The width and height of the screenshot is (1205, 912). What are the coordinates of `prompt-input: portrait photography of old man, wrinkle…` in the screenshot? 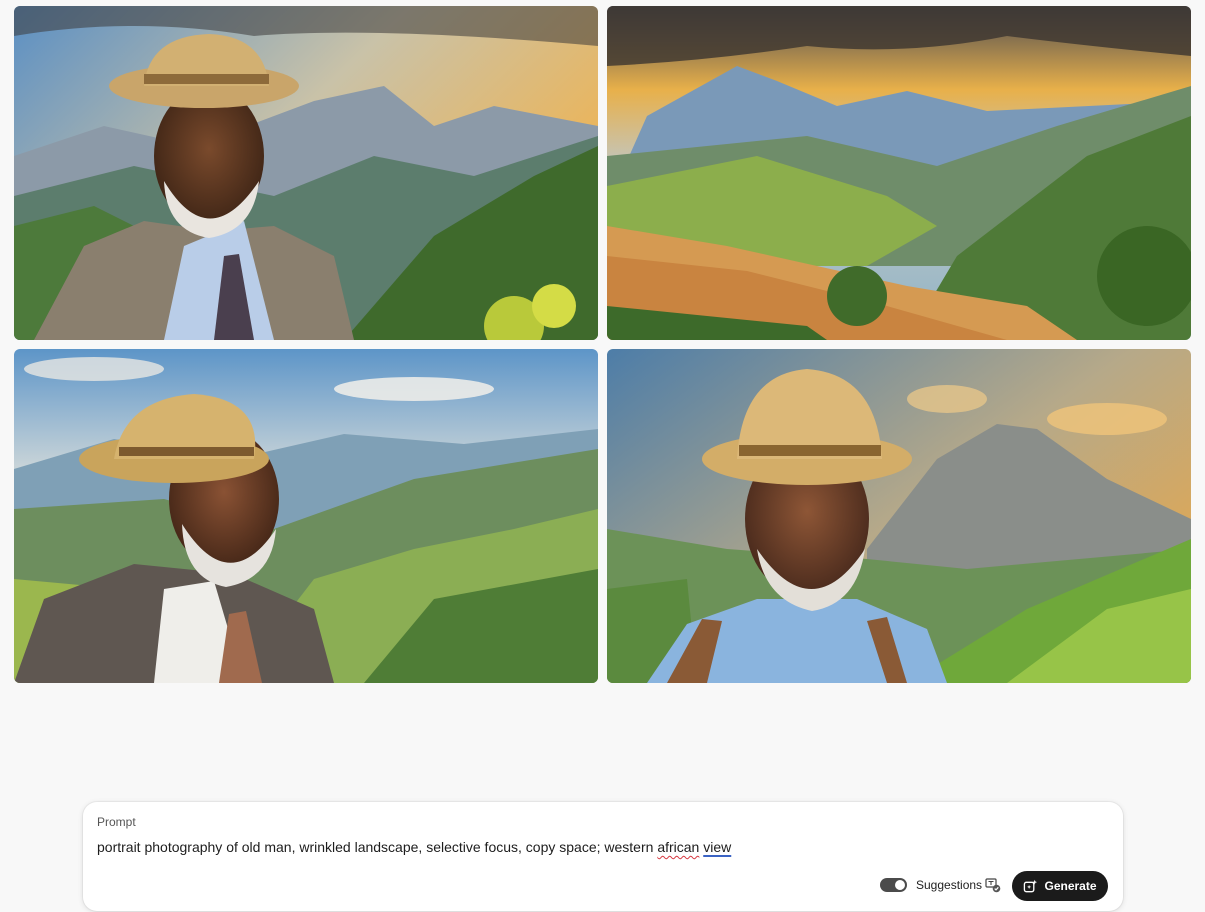 It's located at (414, 847).